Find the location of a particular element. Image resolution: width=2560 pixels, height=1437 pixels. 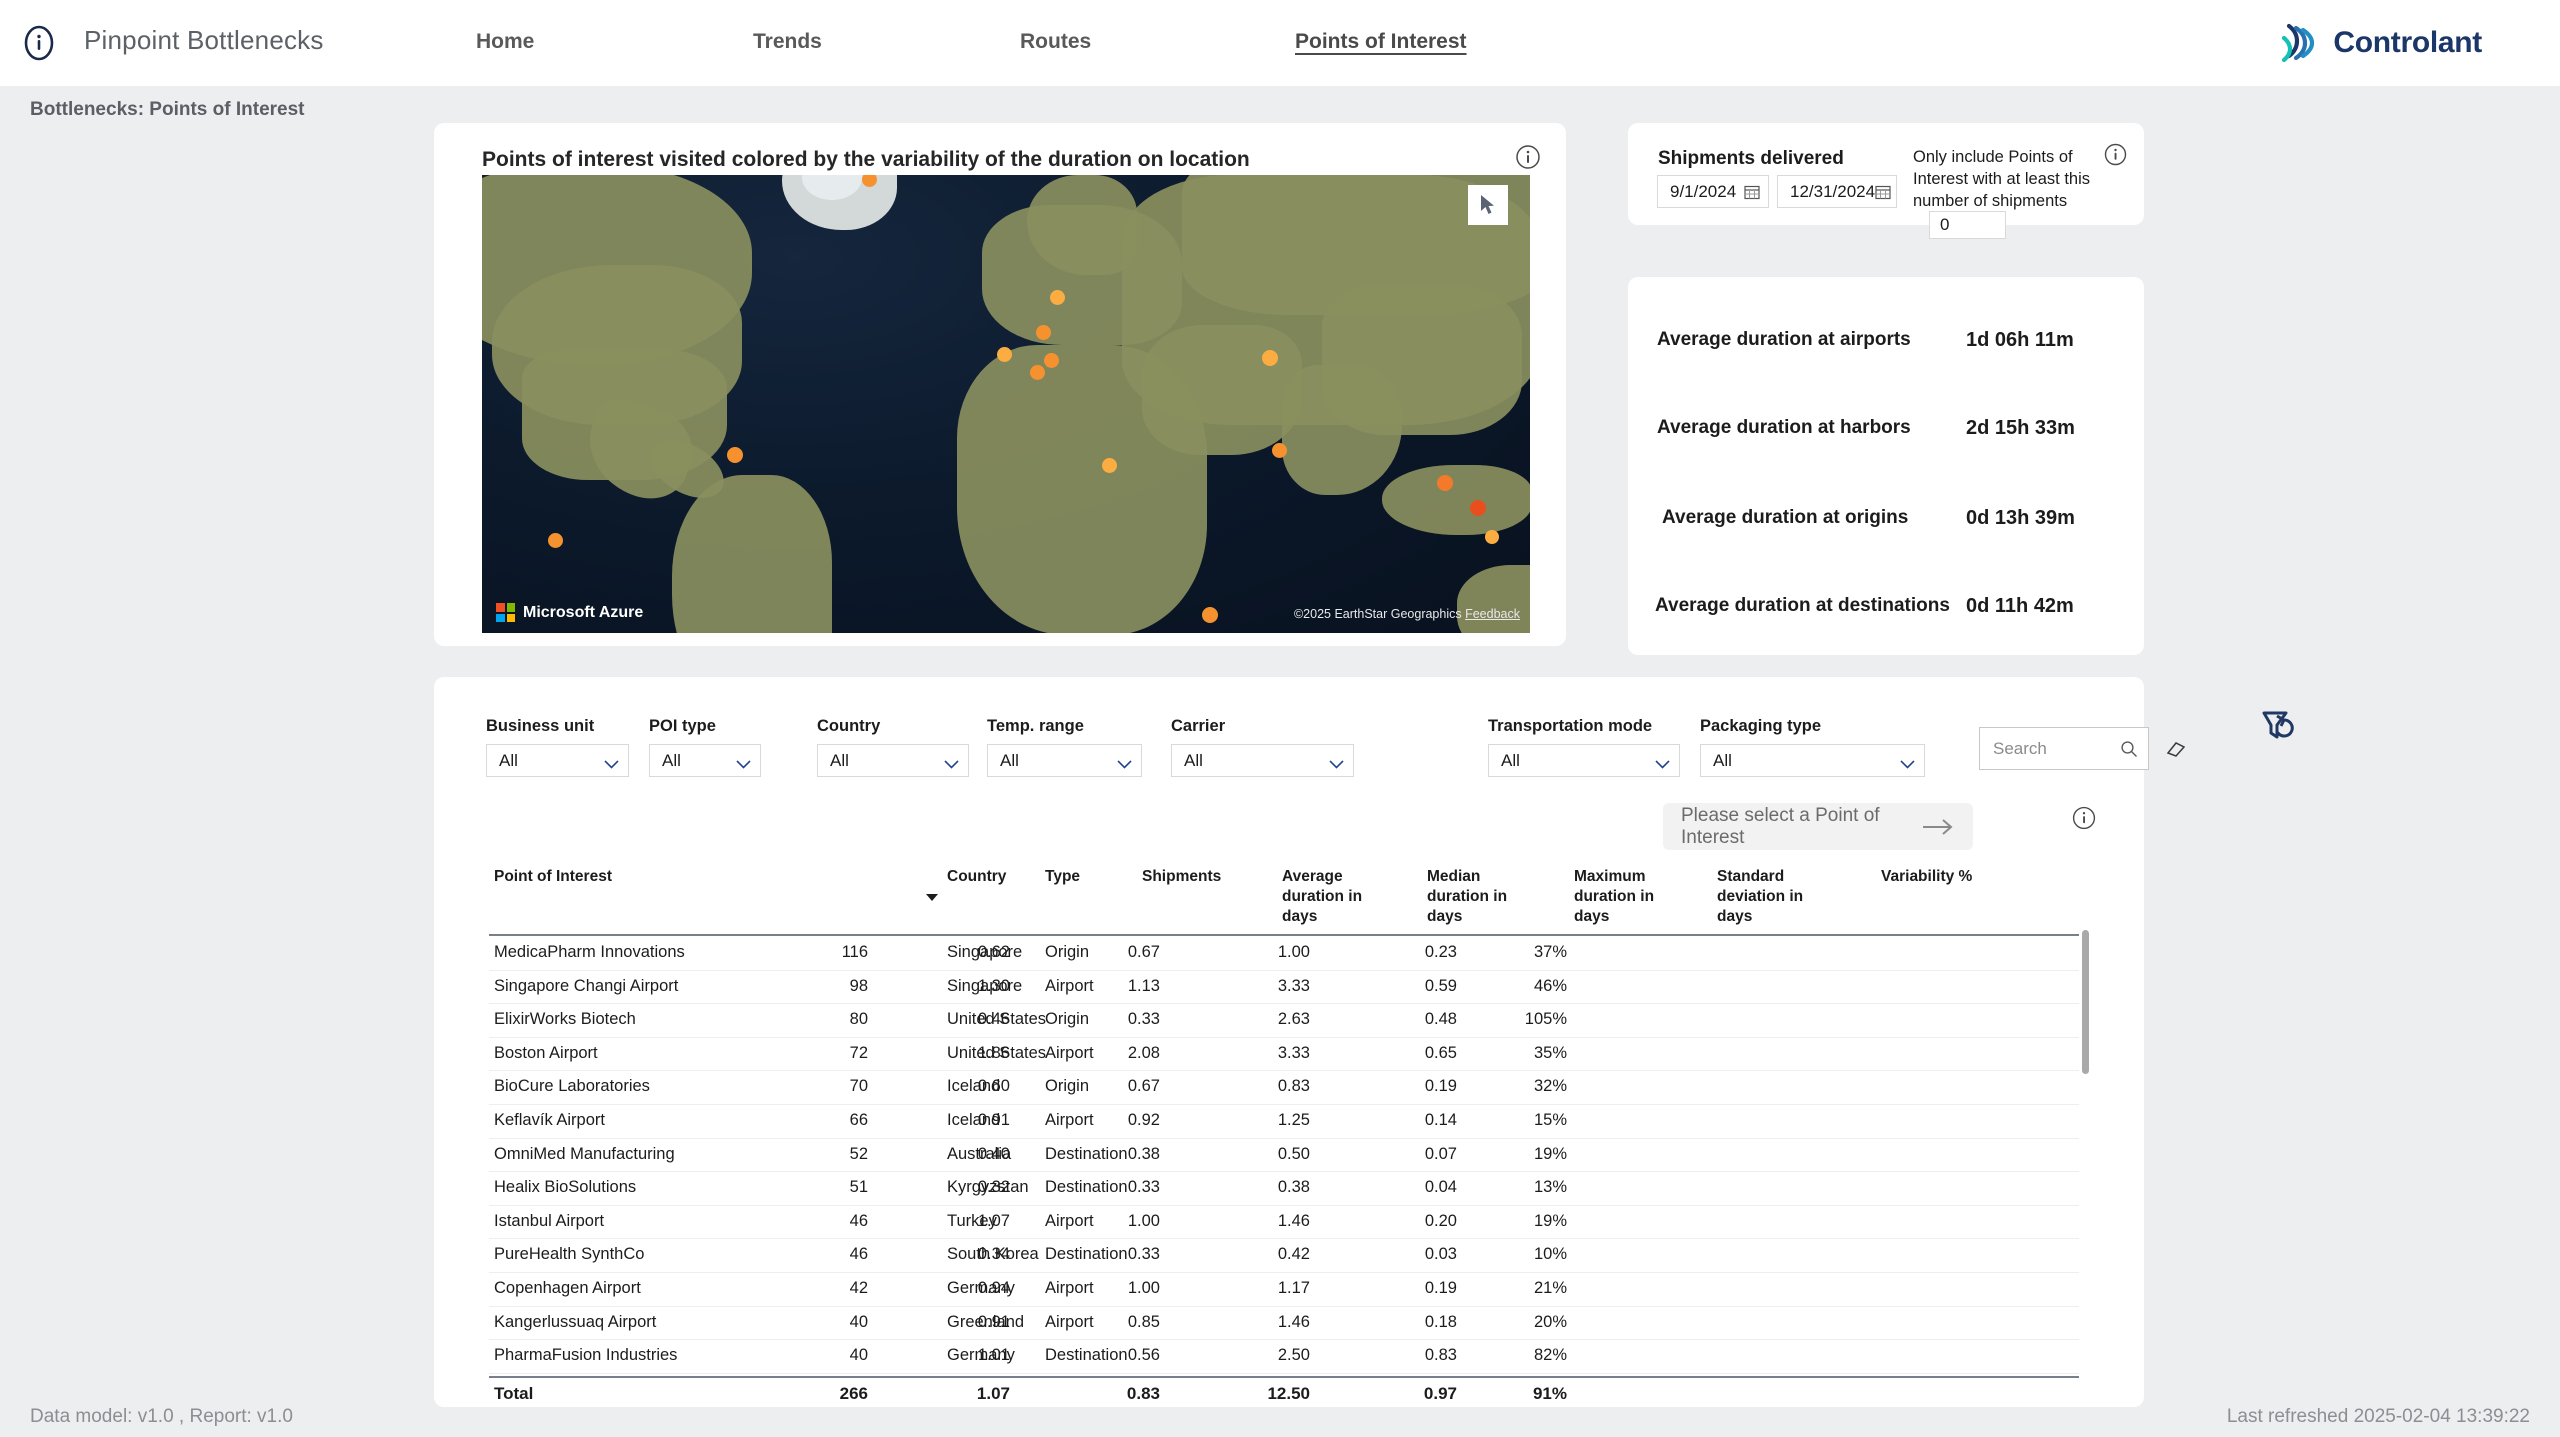

col-point-of-interest: Point of Interest is located at coordinates (553, 877).